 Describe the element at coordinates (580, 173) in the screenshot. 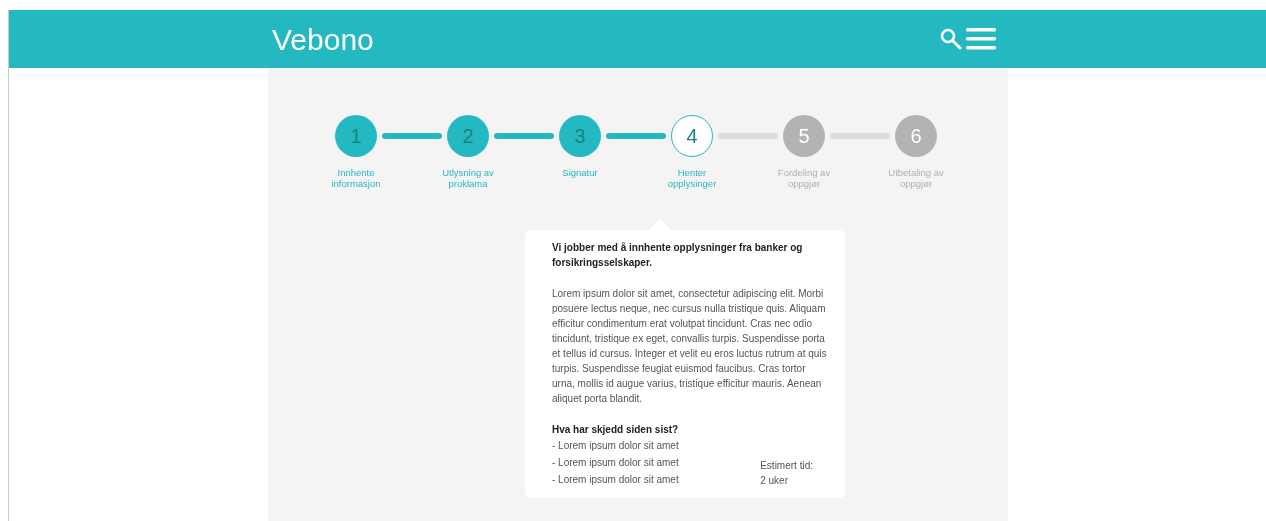

I see `step-label: Signatur` at that location.